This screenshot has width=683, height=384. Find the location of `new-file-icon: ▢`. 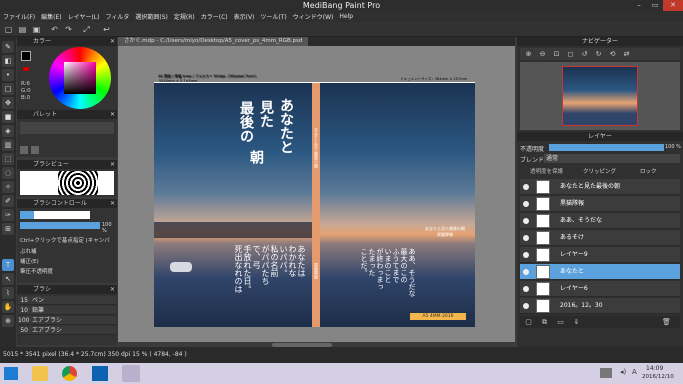

new-file-icon: ▢ is located at coordinates (8, 29).